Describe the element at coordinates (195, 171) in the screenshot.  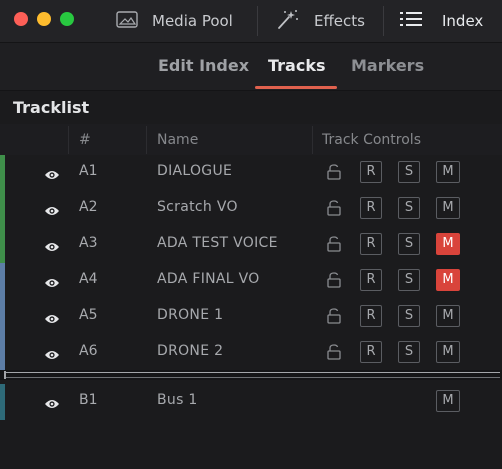
I see `track-name: DIALOGUE` at that location.